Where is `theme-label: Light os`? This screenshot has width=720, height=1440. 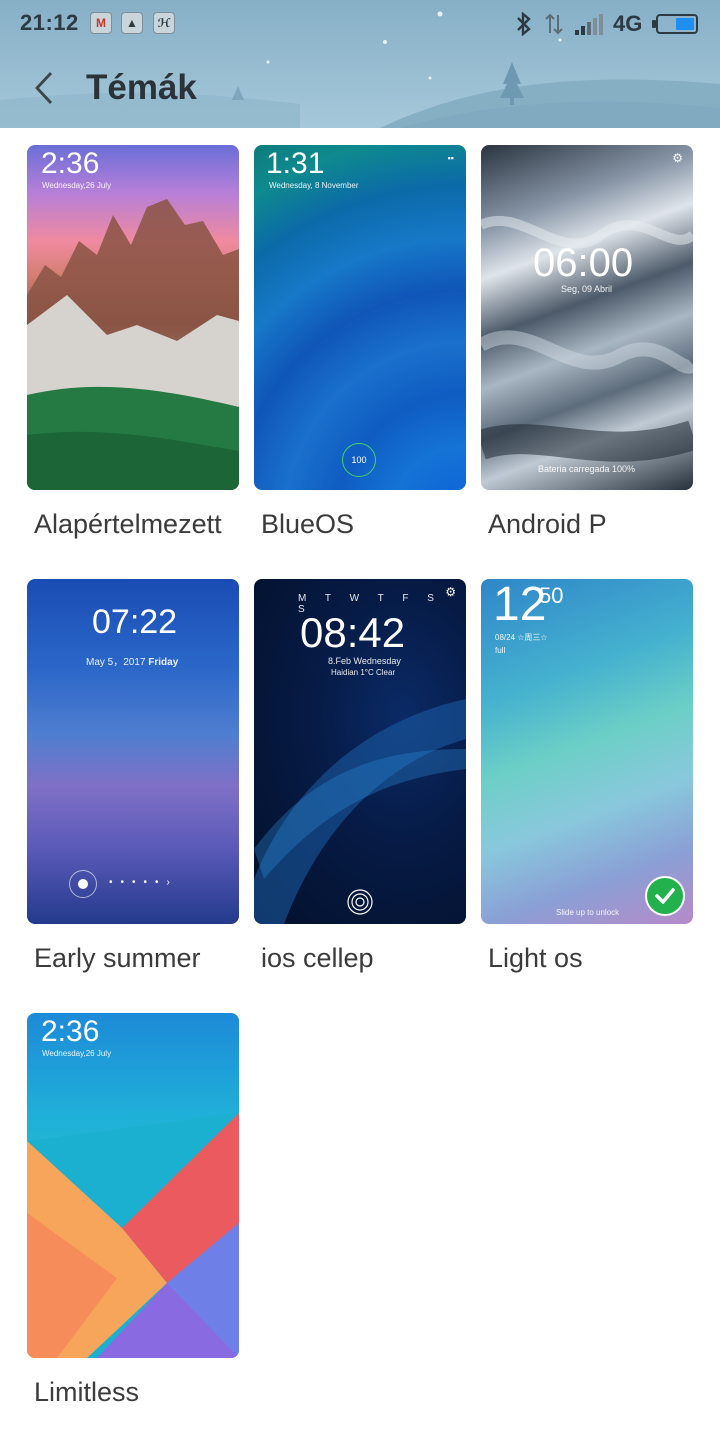 theme-label: Light os is located at coordinates (535, 958).